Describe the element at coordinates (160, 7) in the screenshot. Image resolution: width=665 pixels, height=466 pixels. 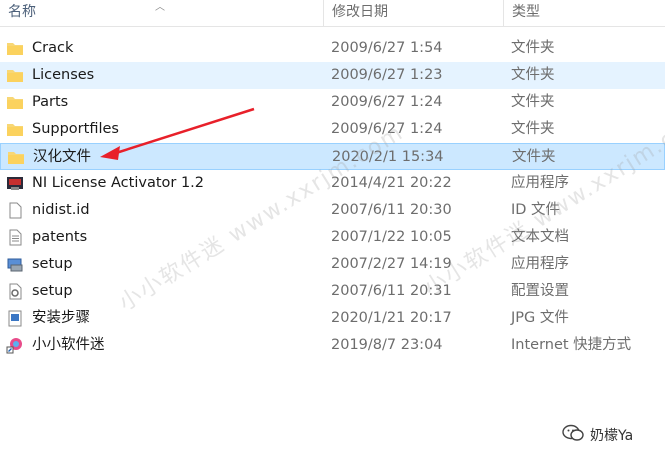
I see `sort-caret-icon: ︿` at that location.